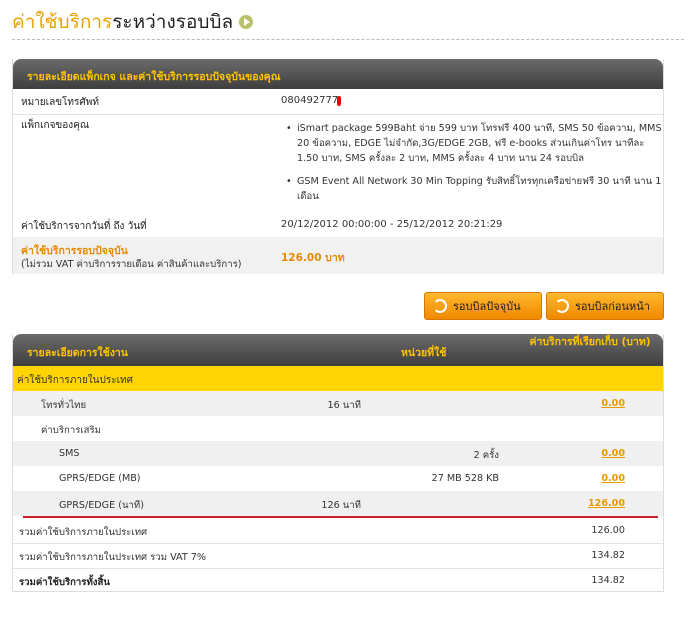  I want to click on current-cycle-button: รอบบิลปัจจุบัน, so click(483, 306).